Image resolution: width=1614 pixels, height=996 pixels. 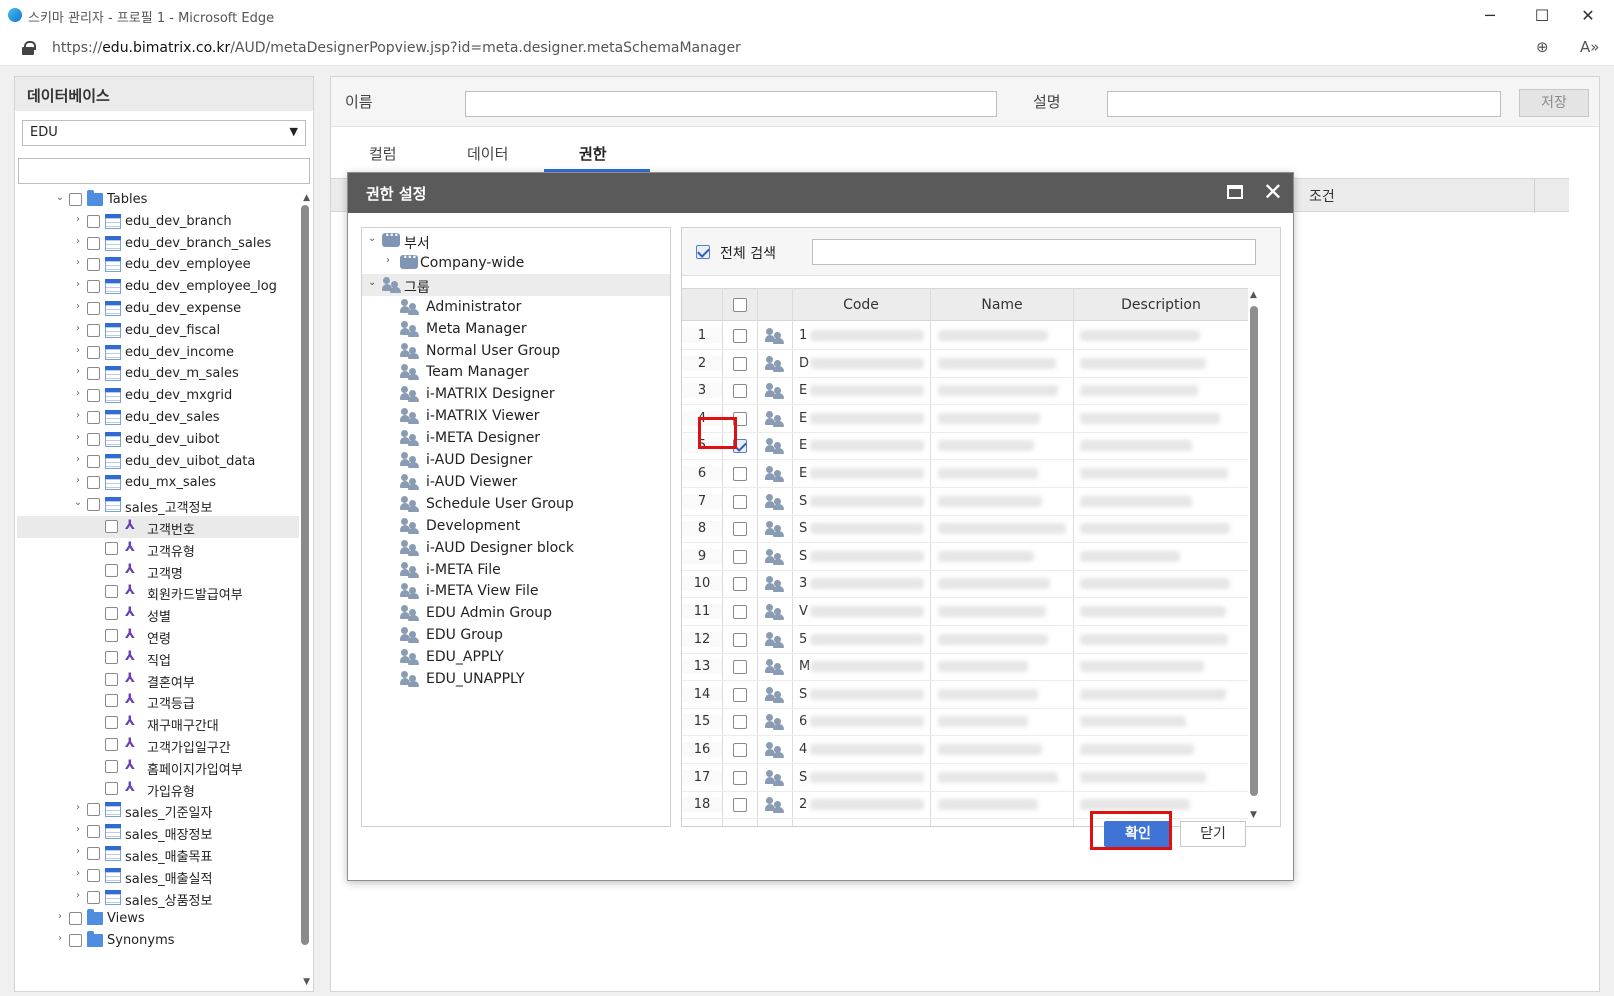 I want to click on tree-node-column: ⅄ 성별, so click(x=158, y=614).